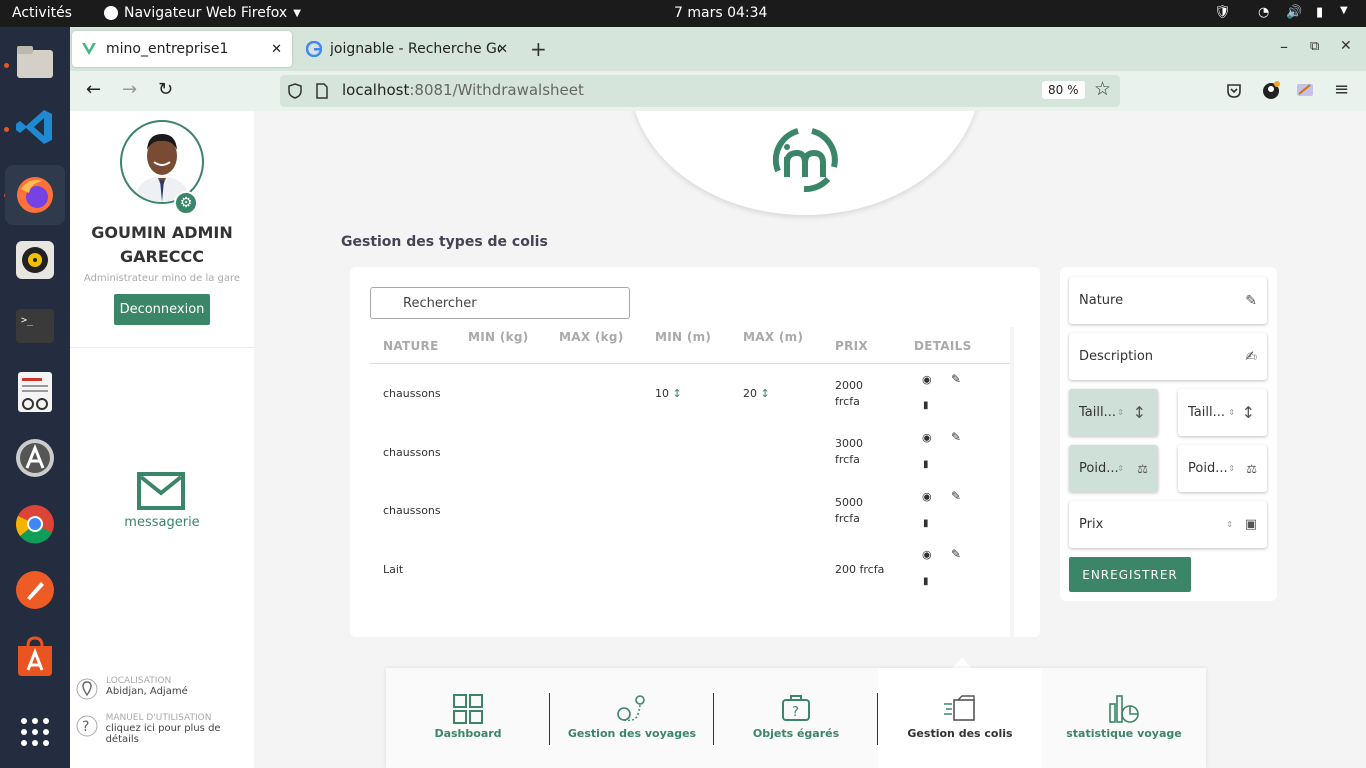 Image resolution: width=1366 pixels, height=768 pixels. What do you see at coordinates (960, 718) in the screenshot?
I see `nav-gestion-colis: Gestion des colis` at bounding box center [960, 718].